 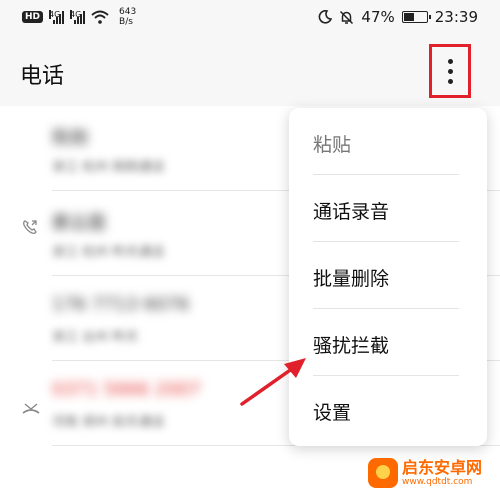 What do you see at coordinates (128, 12) in the screenshot?
I see `speed-value: 643` at bounding box center [128, 12].